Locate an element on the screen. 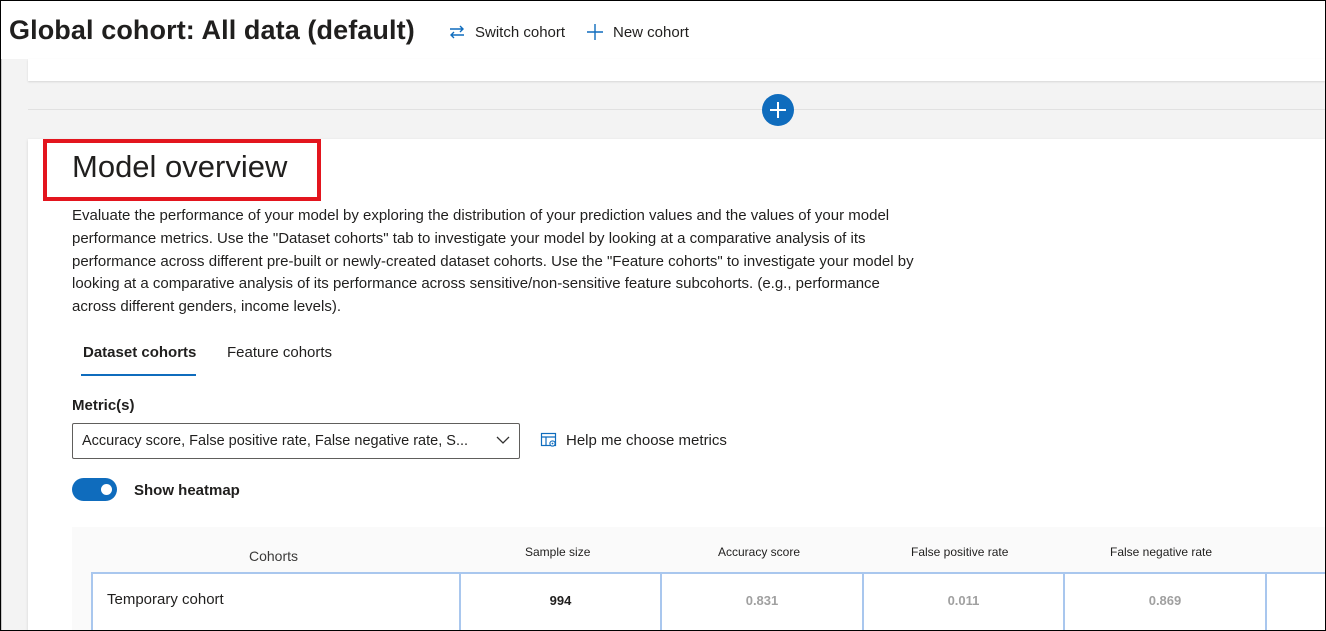  table-cell-false-negative-rate: 0.869 is located at coordinates (1166, 602).